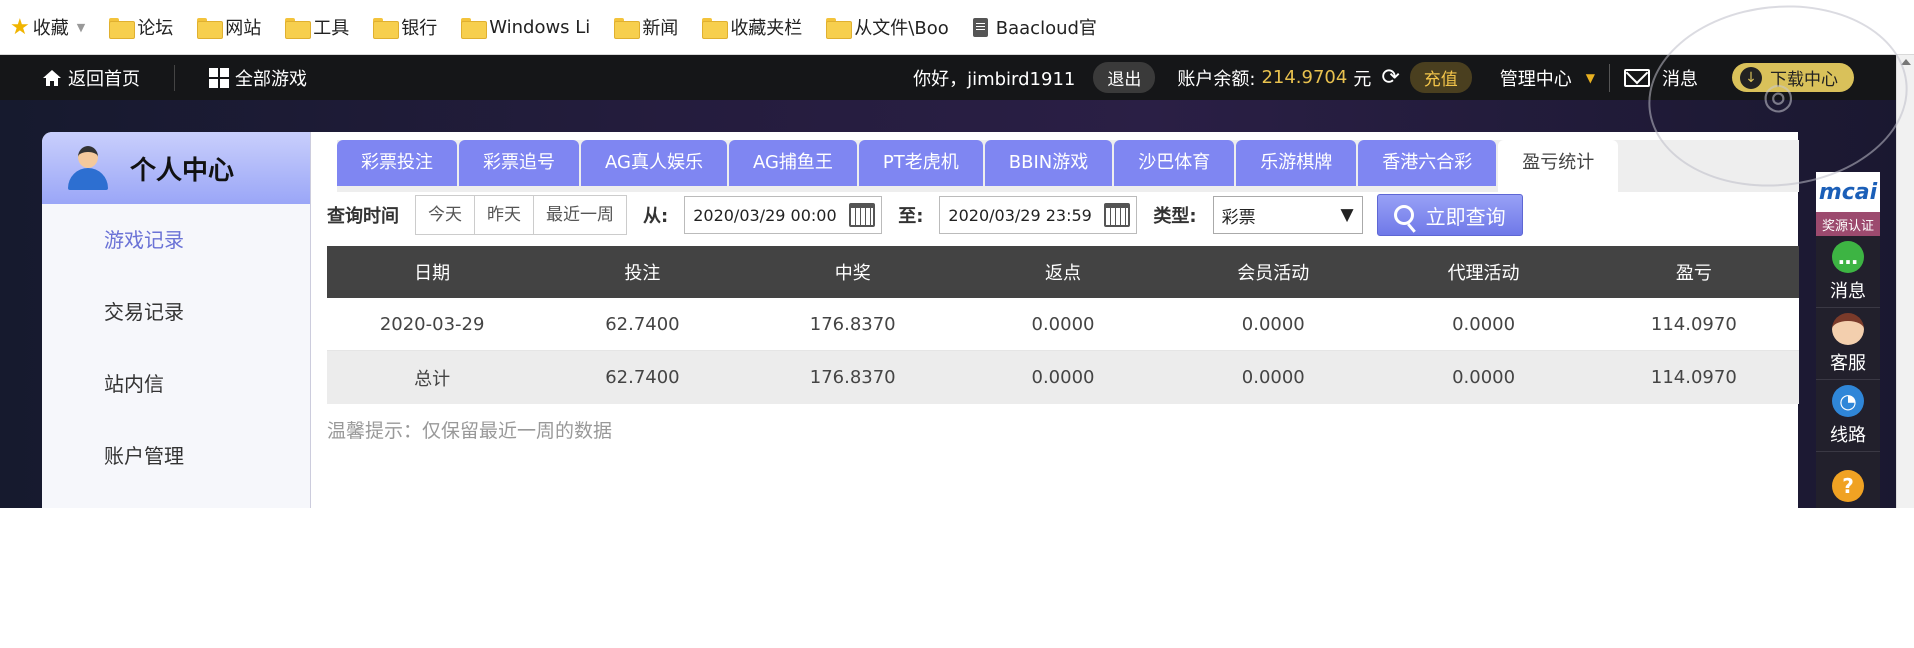 The width and height of the screenshot is (1914, 648). I want to click on help-icon: ?, so click(1848, 485).